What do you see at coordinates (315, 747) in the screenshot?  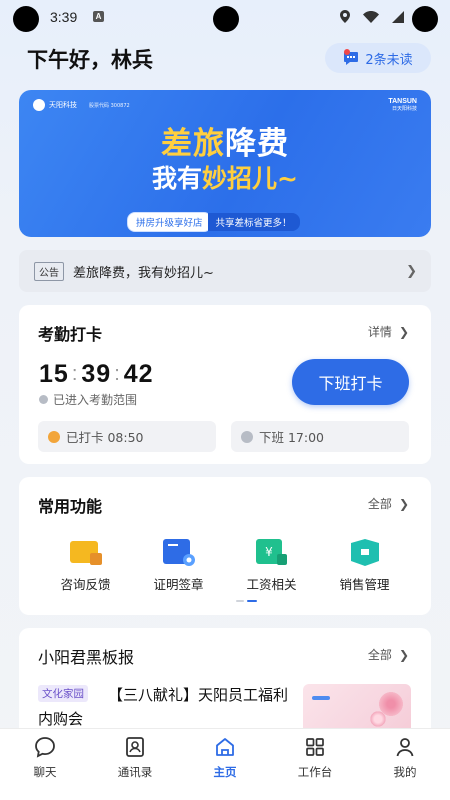 I see `workbench-icon` at bounding box center [315, 747].